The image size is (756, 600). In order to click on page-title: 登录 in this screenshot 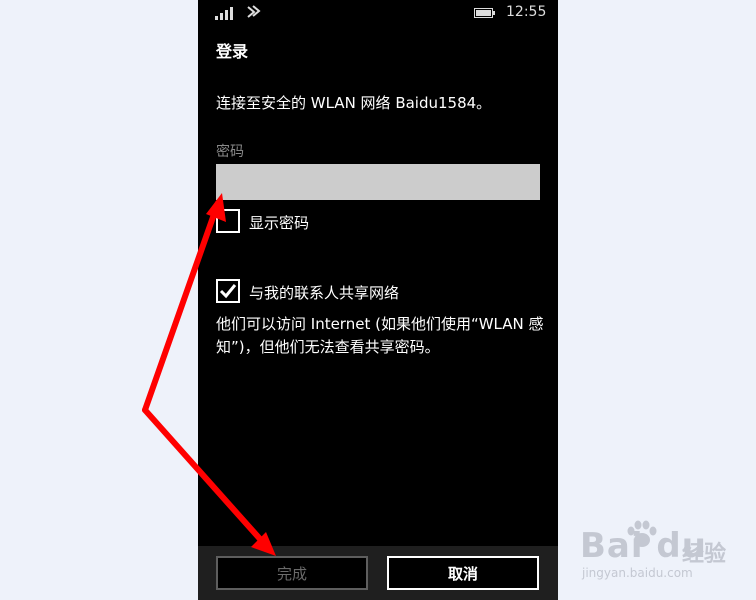, I will do `click(232, 51)`.